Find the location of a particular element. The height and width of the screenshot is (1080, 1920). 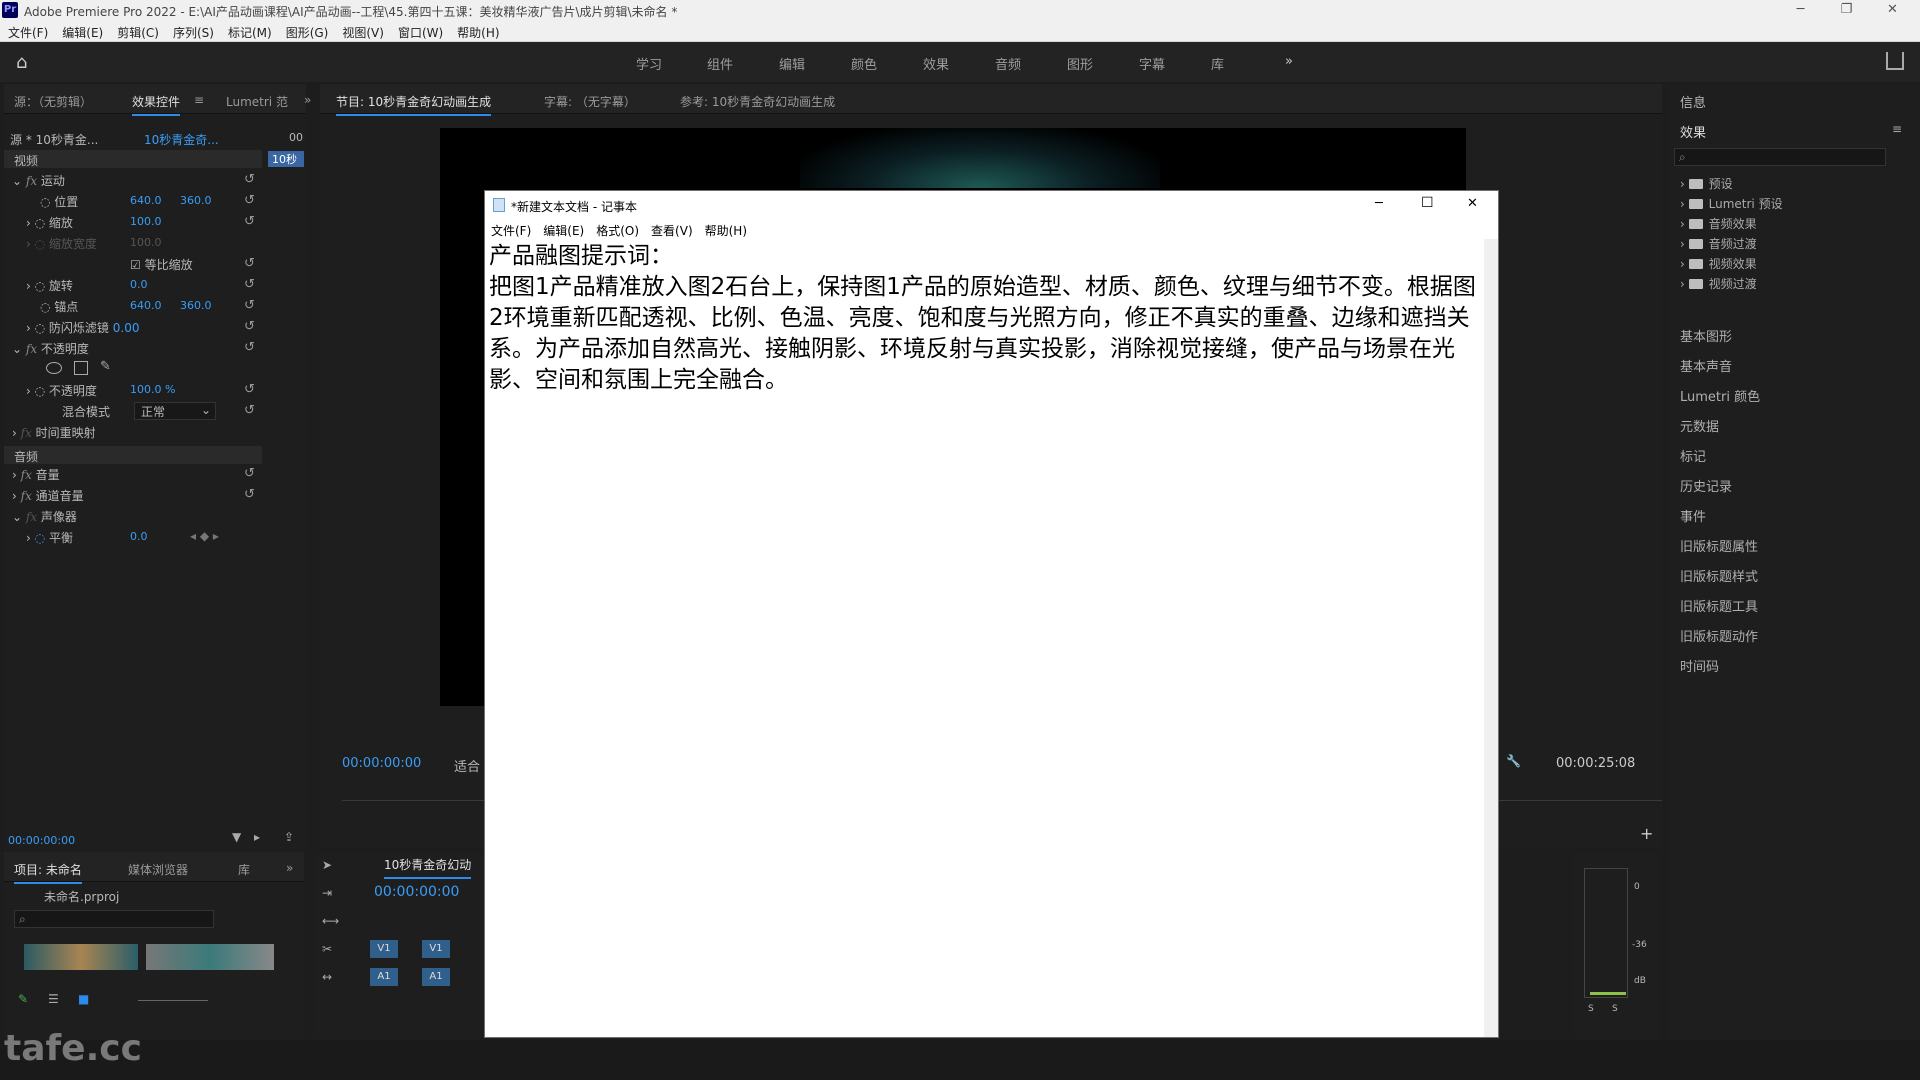

notepad-menu-format: 格式(O) is located at coordinates (617, 229).